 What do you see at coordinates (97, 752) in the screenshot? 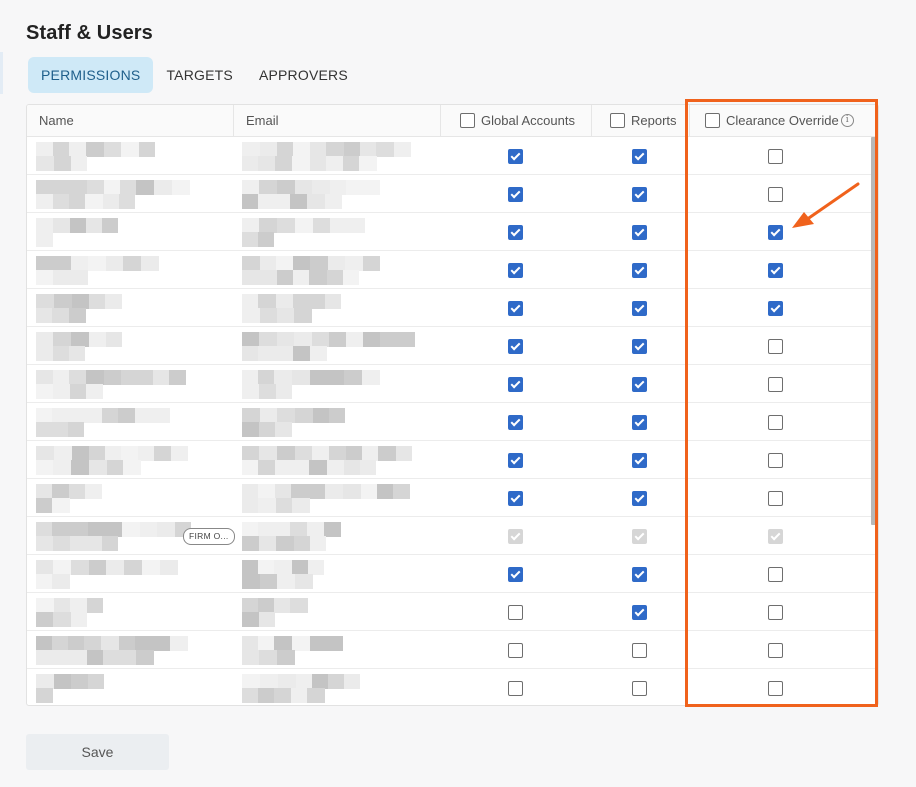
I see `save-button: Save` at bounding box center [97, 752].